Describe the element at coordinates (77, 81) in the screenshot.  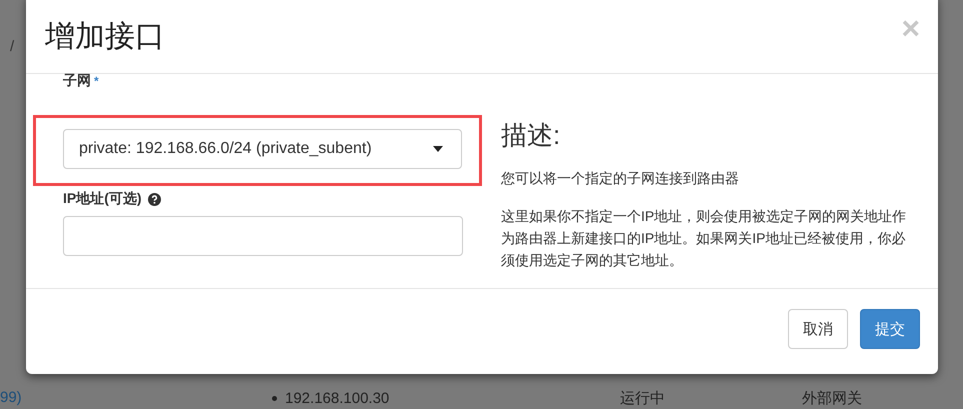
I see `field-label: 子网` at that location.